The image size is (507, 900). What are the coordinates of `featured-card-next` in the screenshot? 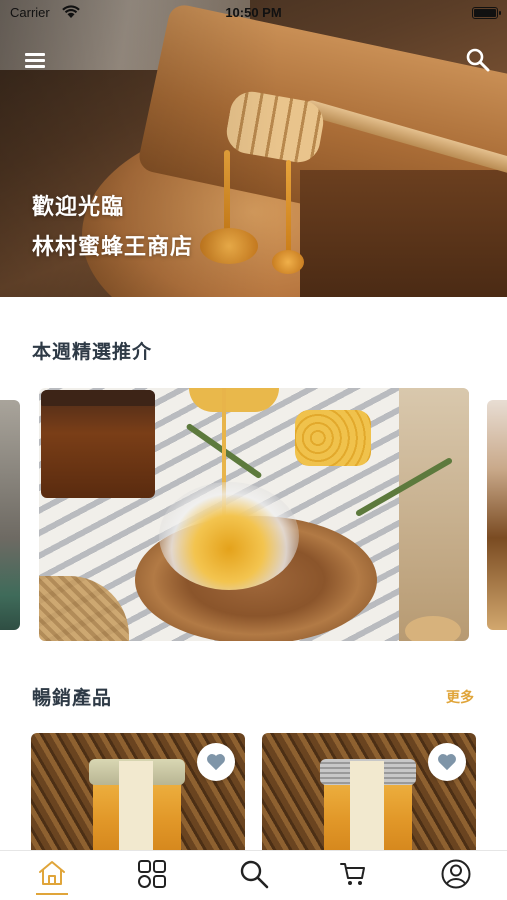 It's located at (497, 515).